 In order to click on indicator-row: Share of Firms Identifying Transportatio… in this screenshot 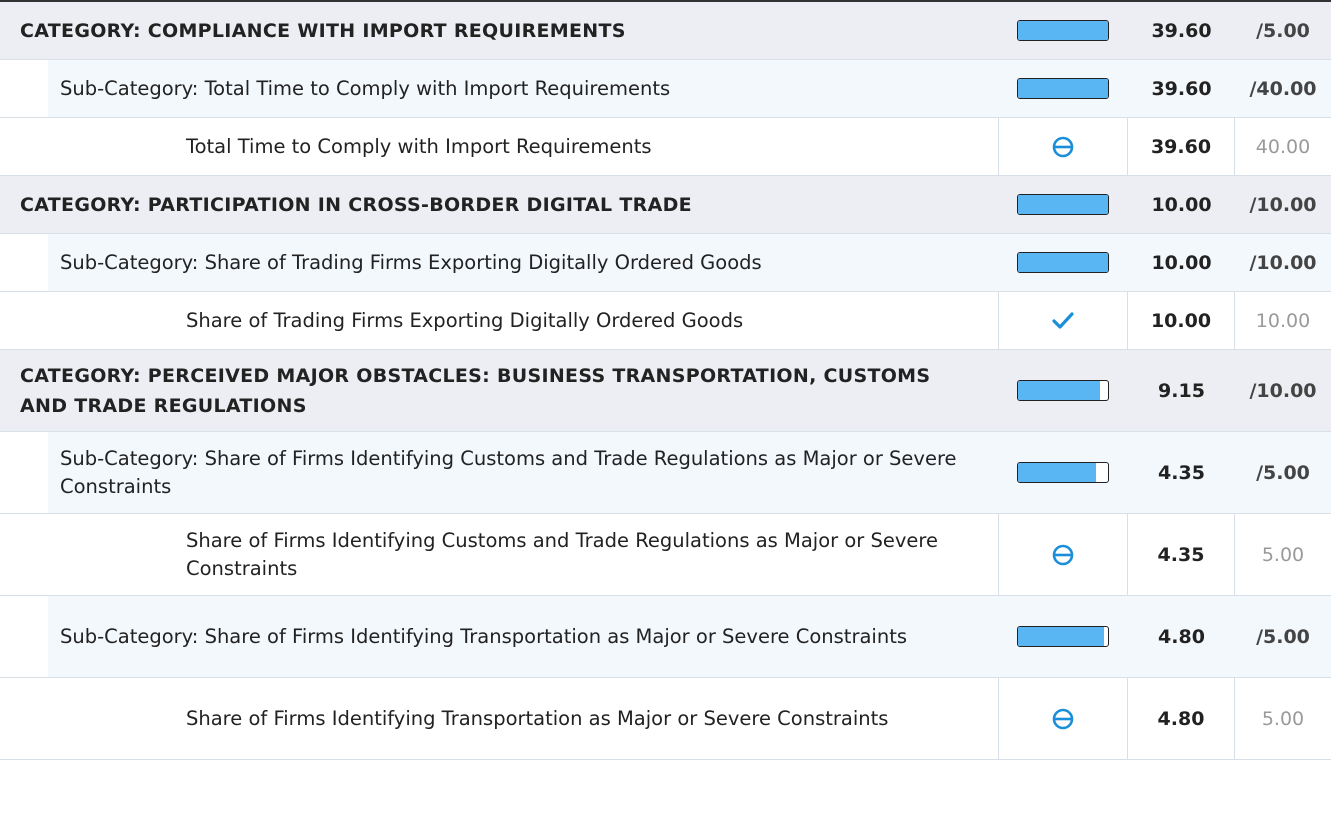, I will do `click(665, 719)`.